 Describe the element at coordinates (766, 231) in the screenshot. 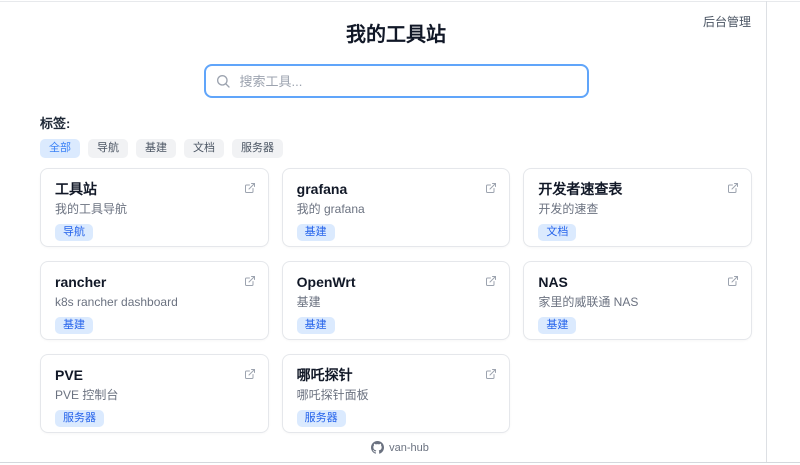

I see `page-right-border` at that location.